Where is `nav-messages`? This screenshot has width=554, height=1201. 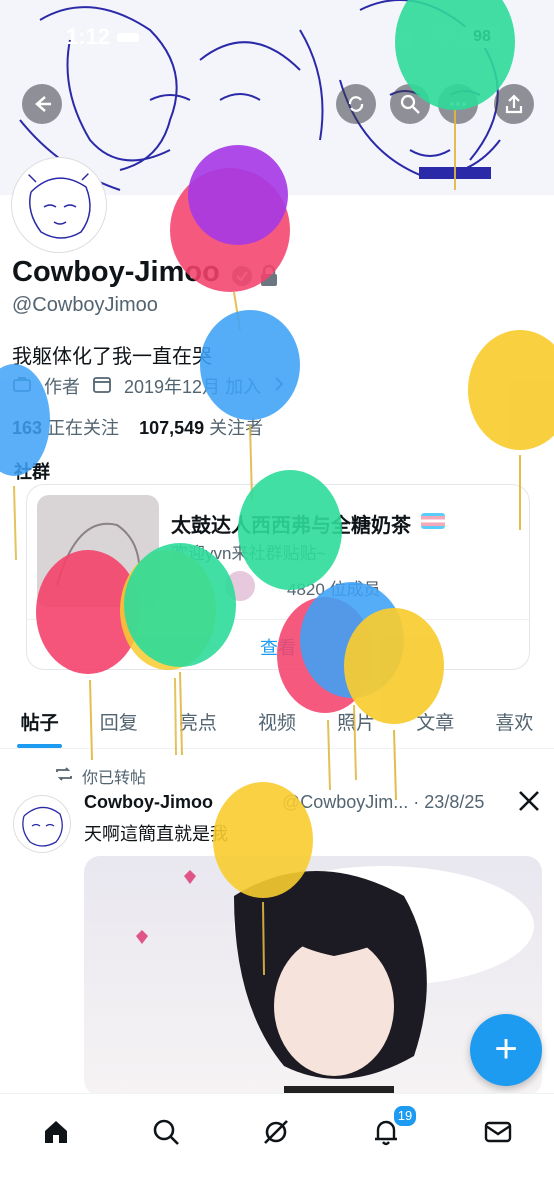 nav-messages is located at coordinates (498, 1132).